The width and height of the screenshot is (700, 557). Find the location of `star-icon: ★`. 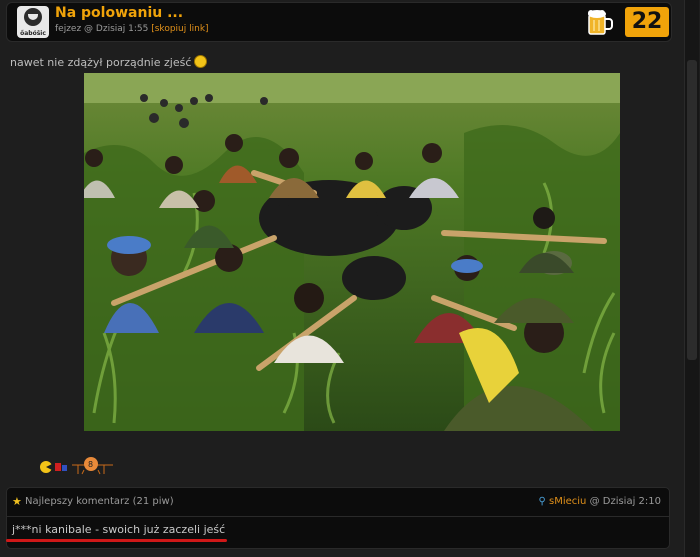

star-icon: ★ is located at coordinates (17, 501).